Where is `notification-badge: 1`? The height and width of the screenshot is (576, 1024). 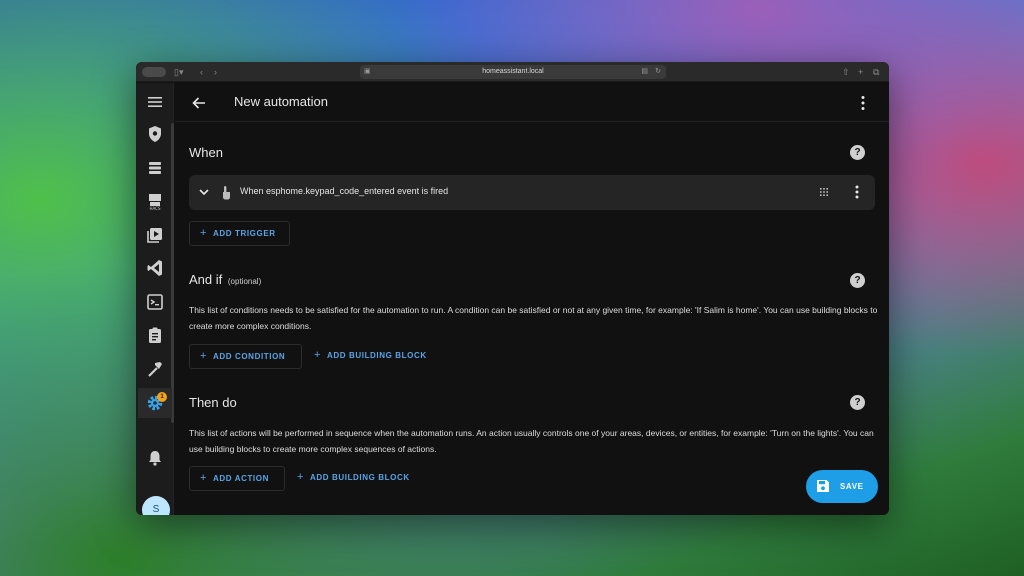
notification-badge: 1 is located at coordinates (162, 397).